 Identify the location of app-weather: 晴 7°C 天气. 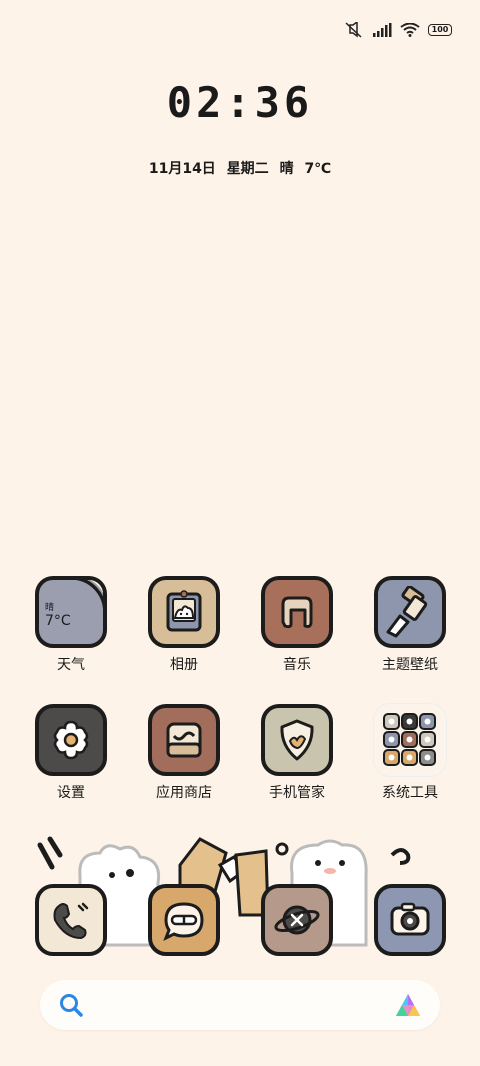
(71, 625).